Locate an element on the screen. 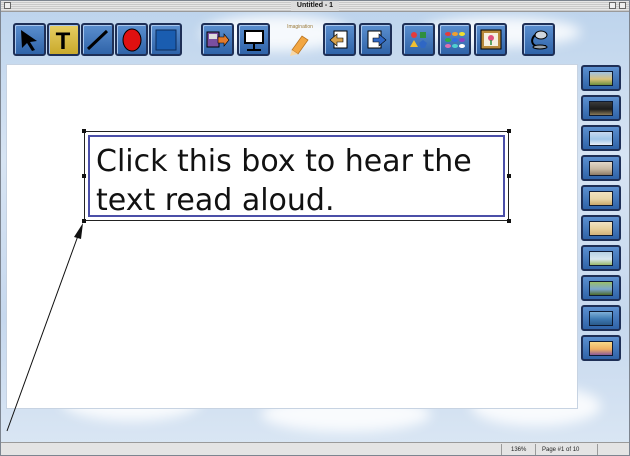 The height and width of the screenshot is (456, 630). thumb-night is located at coordinates (601, 108).